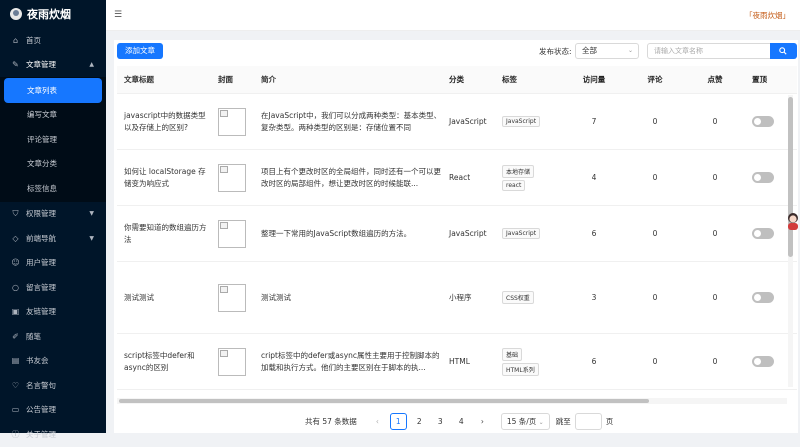  What do you see at coordinates (512, 354) in the screenshot?
I see `tag-badge: 基础` at bounding box center [512, 354].